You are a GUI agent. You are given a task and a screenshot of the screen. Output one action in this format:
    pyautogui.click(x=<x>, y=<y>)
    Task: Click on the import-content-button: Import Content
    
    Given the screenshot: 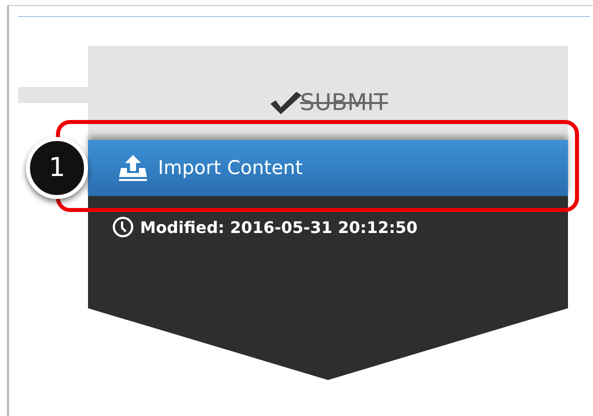 What is the action you would take?
    pyautogui.click(x=328, y=168)
    